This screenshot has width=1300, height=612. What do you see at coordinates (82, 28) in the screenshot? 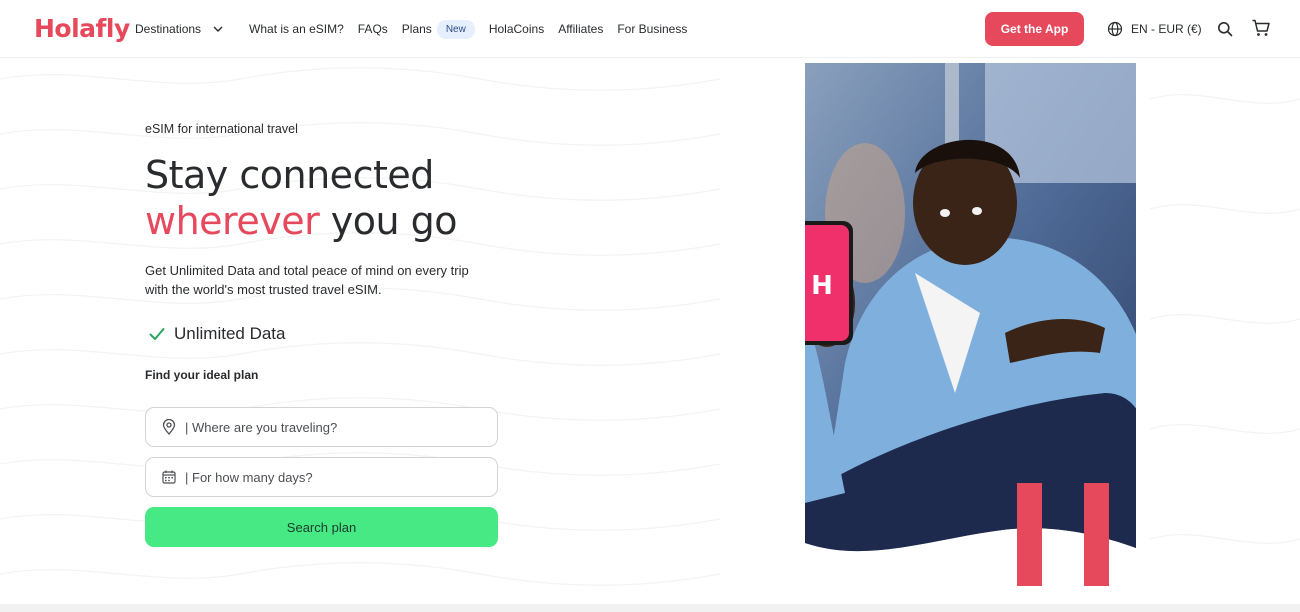
I see `holafly-logo: Holafly` at bounding box center [82, 28].